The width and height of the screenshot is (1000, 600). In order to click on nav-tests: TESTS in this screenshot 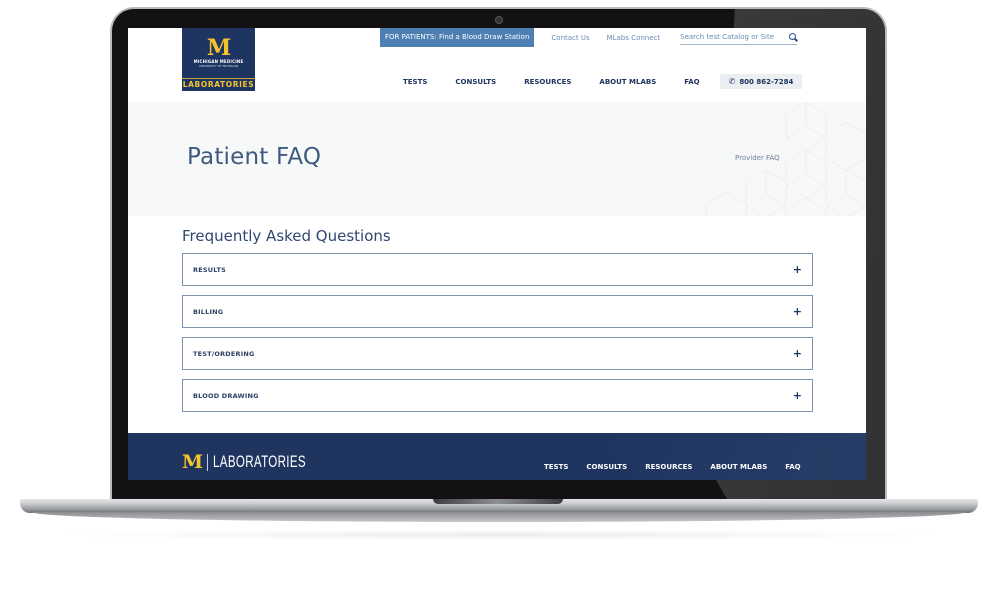, I will do `click(415, 82)`.